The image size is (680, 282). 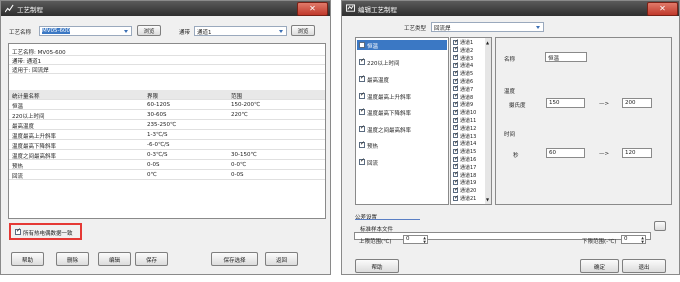 What do you see at coordinates (303, 30) in the screenshot?
I see `browse-button-2: 浏览` at bounding box center [303, 30].